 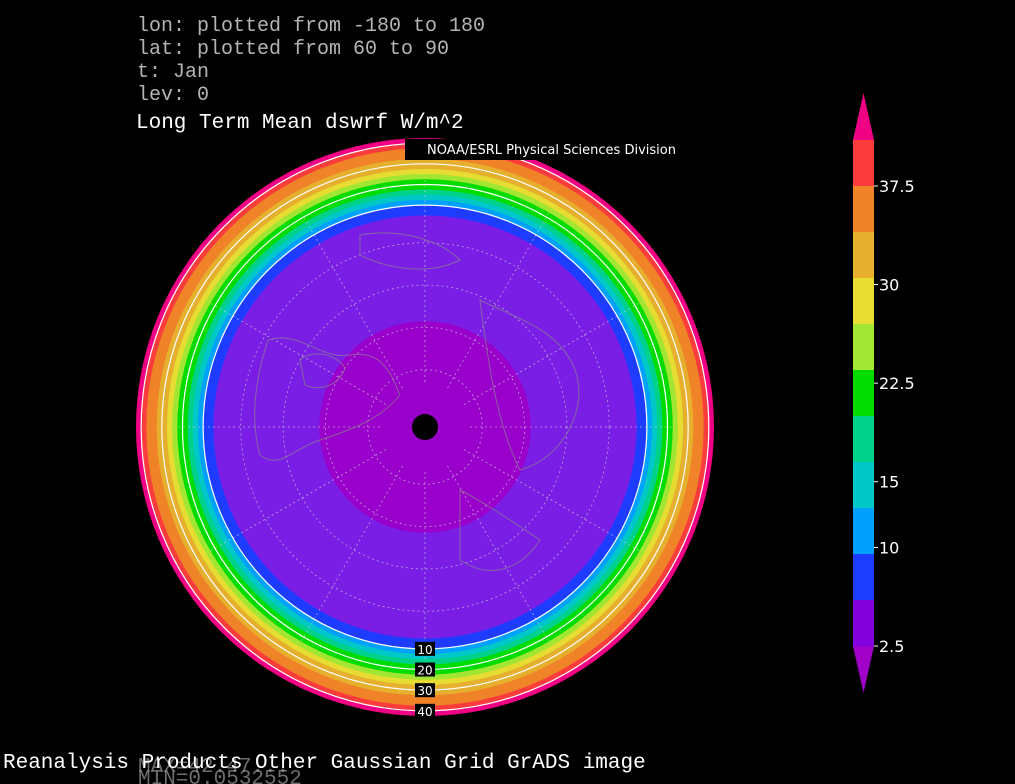 I want to click on colorbar-label-30: 30, so click(x=889, y=285).